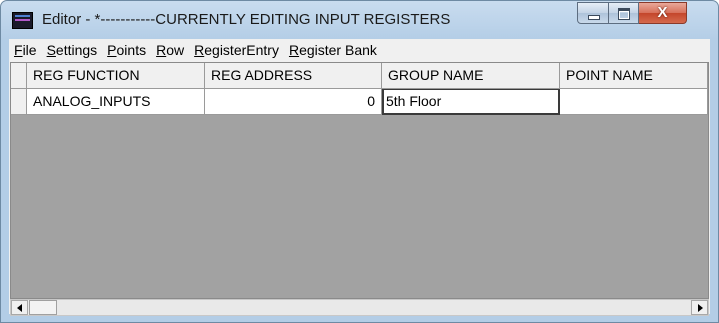 Image resolution: width=719 pixels, height=323 pixels. What do you see at coordinates (634, 102) in the screenshot?
I see `cell-point-name` at bounding box center [634, 102].